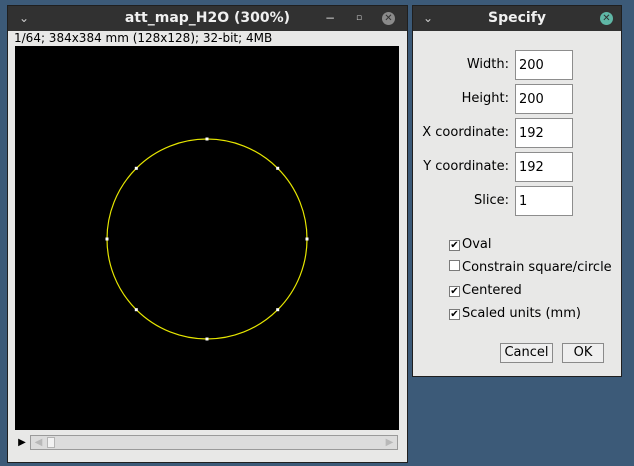 The height and width of the screenshot is (466, 634). Describe the element at coordinates (389, 442) in the screenshot. I see `scroll-right-icon: ▶` at that location.